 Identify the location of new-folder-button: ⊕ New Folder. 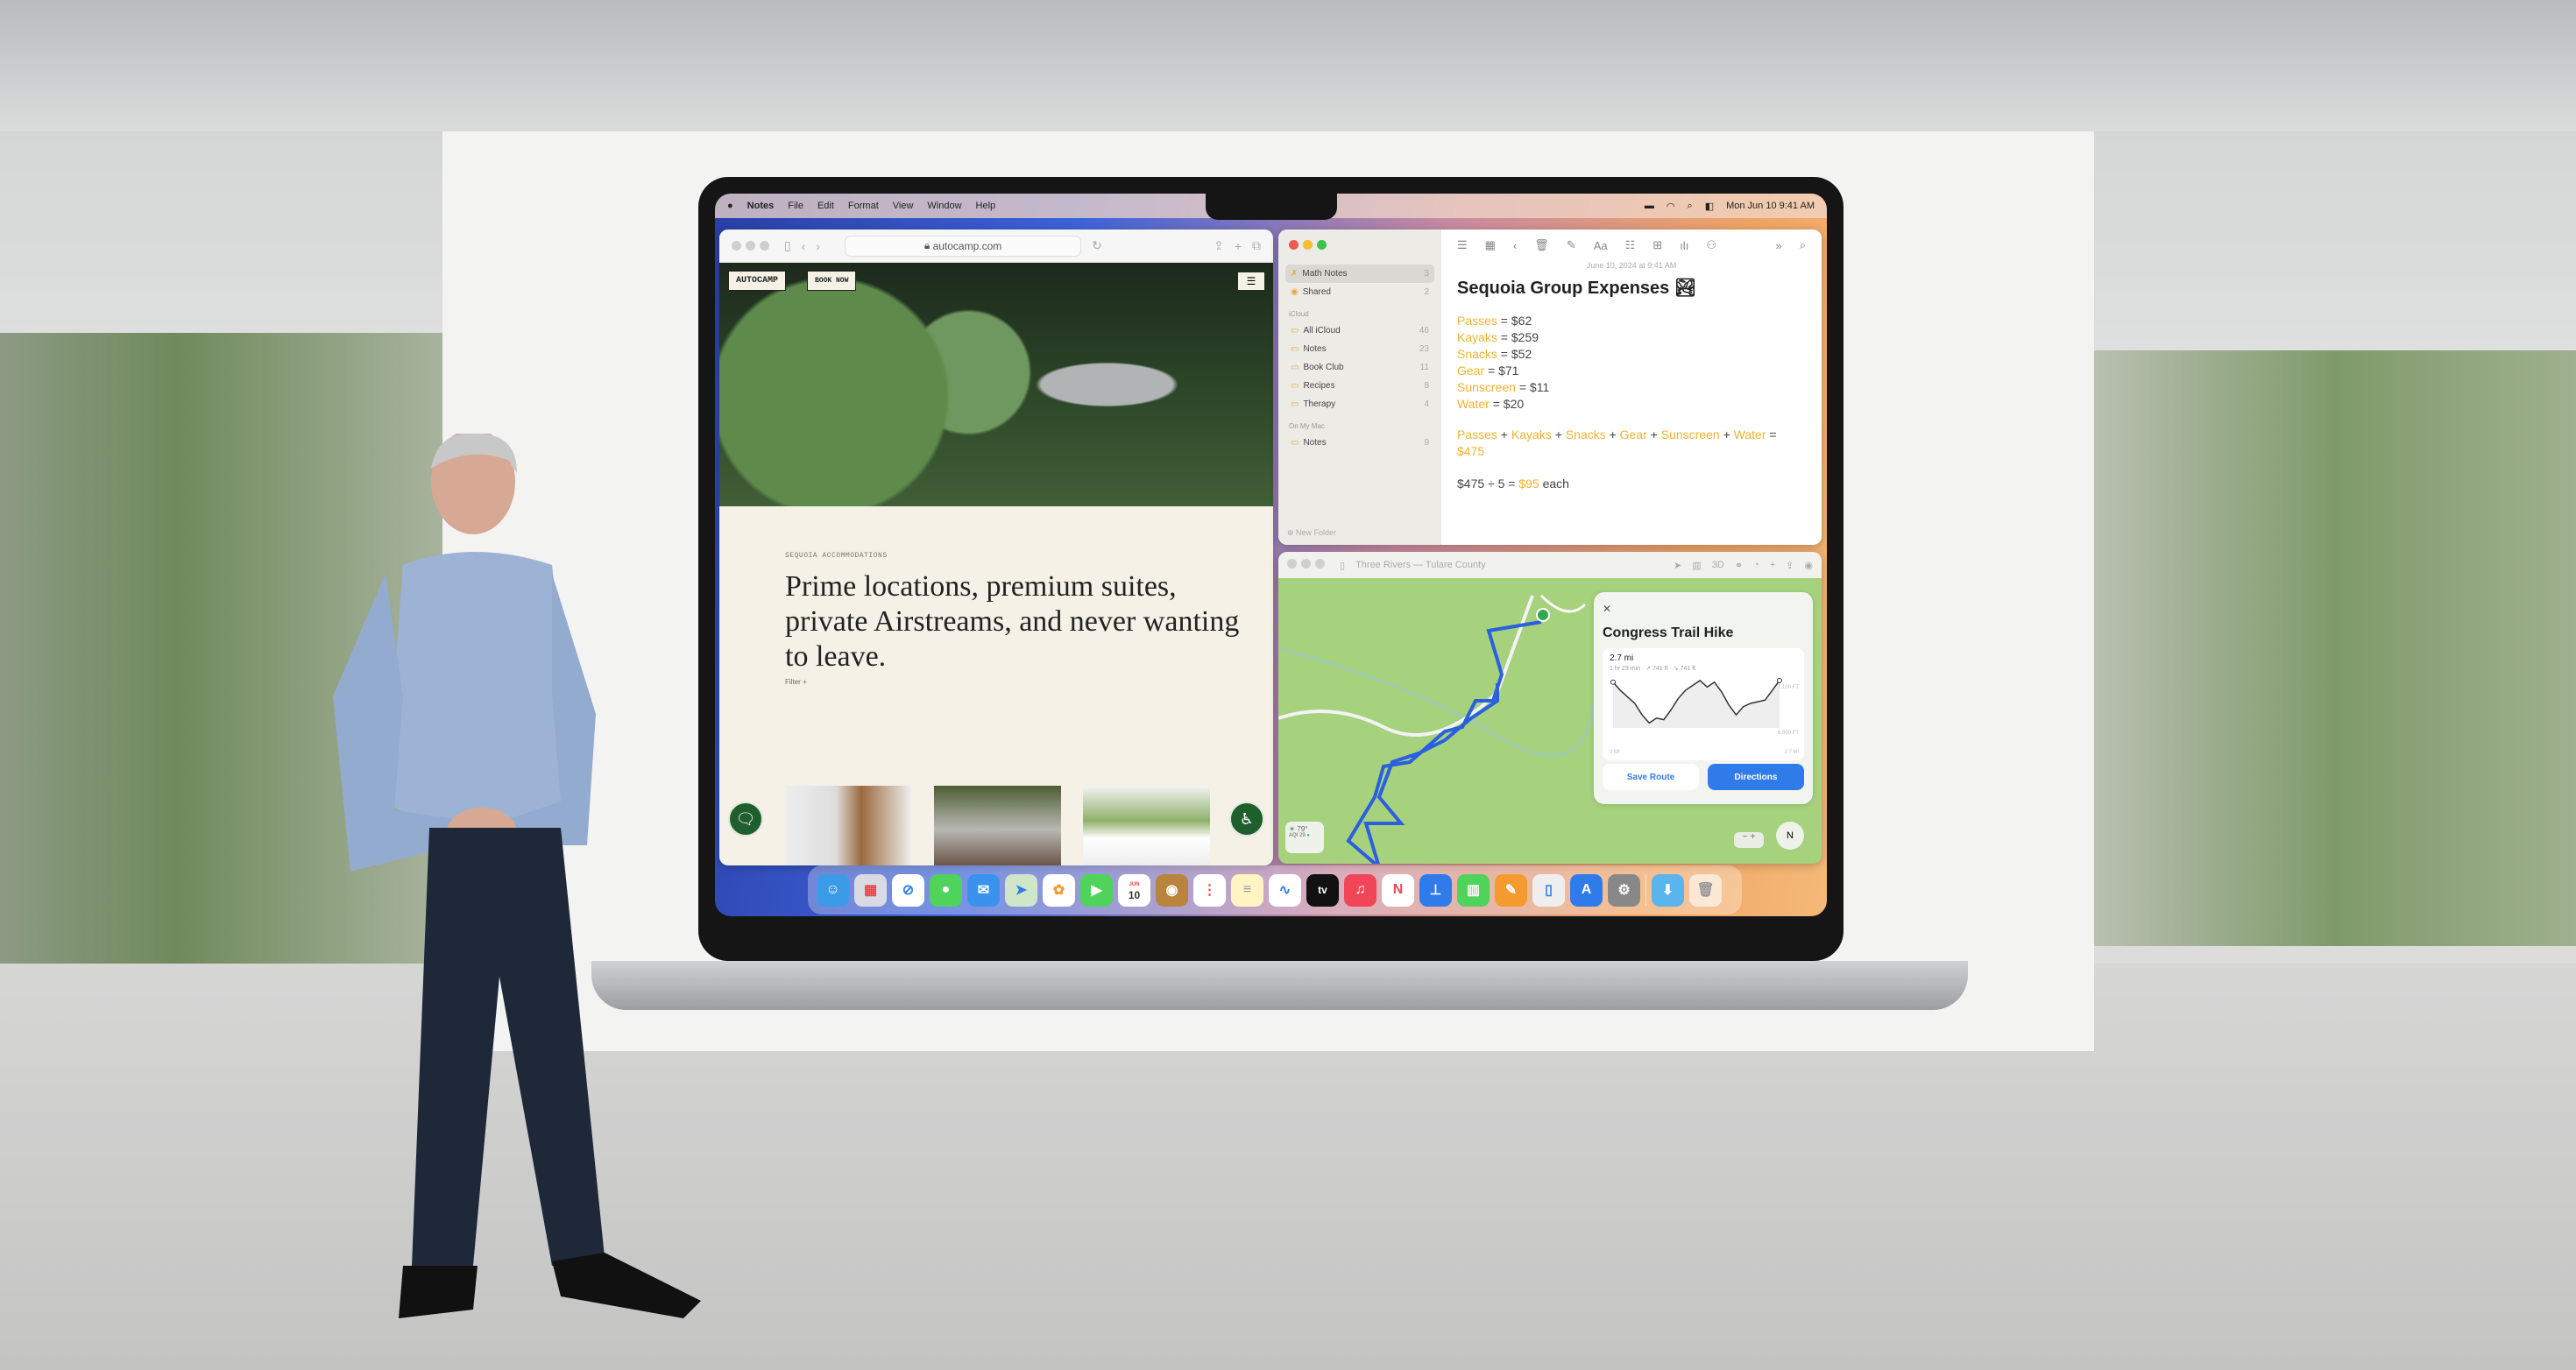
(1311, 533).